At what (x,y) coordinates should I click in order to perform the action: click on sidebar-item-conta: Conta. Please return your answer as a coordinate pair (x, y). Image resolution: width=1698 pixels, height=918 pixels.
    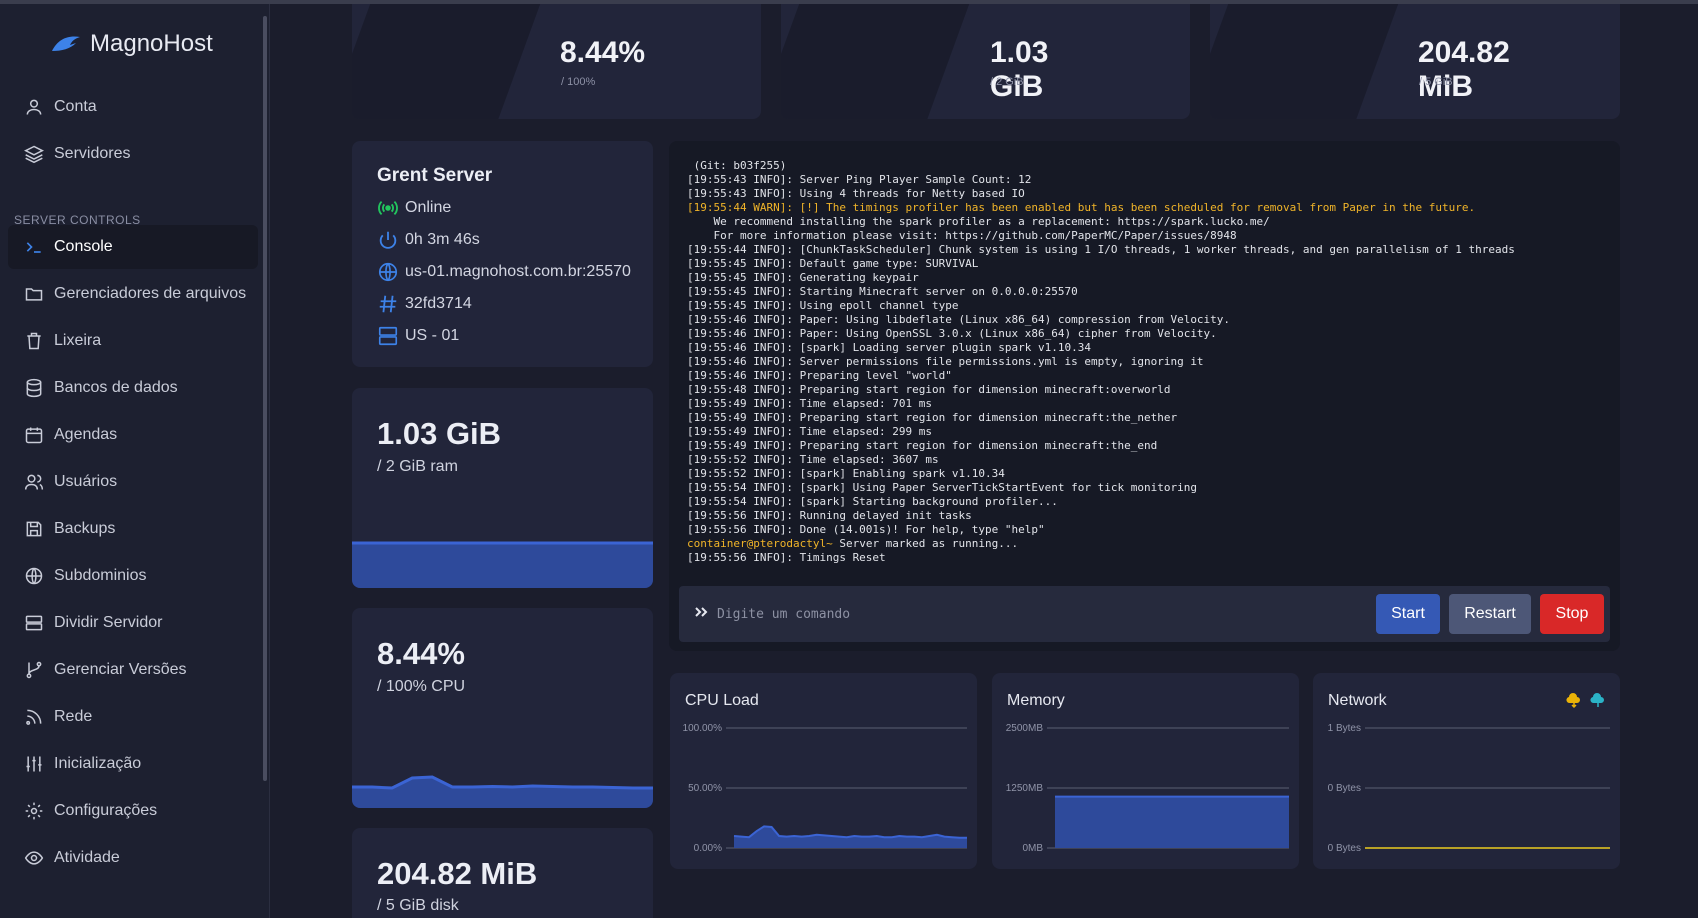
    Looking at the image, I should click on (133, 107).